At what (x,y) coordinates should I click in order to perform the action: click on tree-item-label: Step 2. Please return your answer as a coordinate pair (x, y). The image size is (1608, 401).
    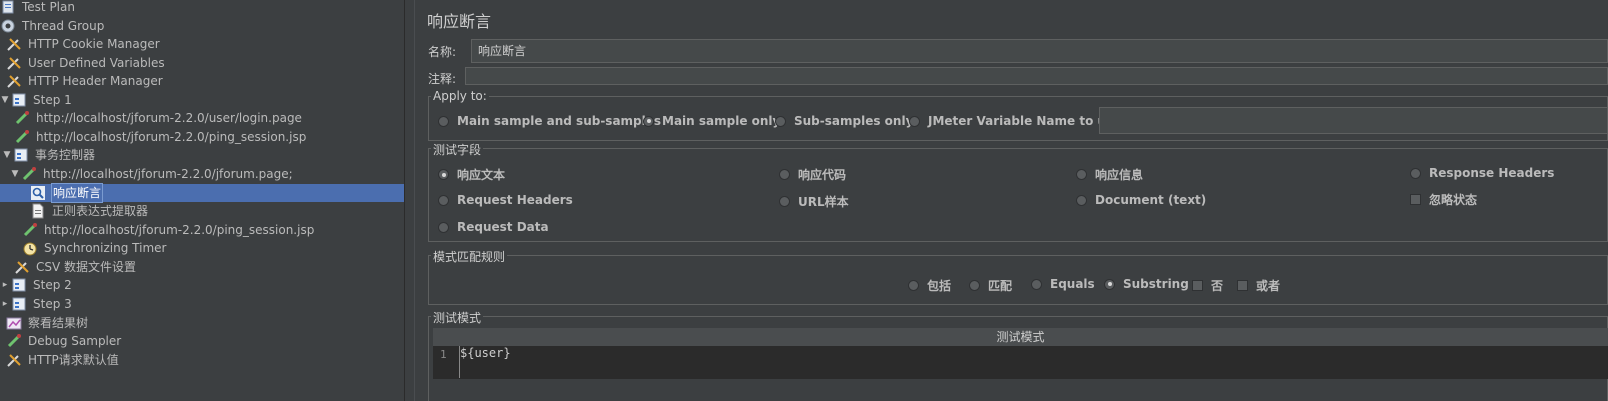
    Looking at the image, I should click on (52, 285).